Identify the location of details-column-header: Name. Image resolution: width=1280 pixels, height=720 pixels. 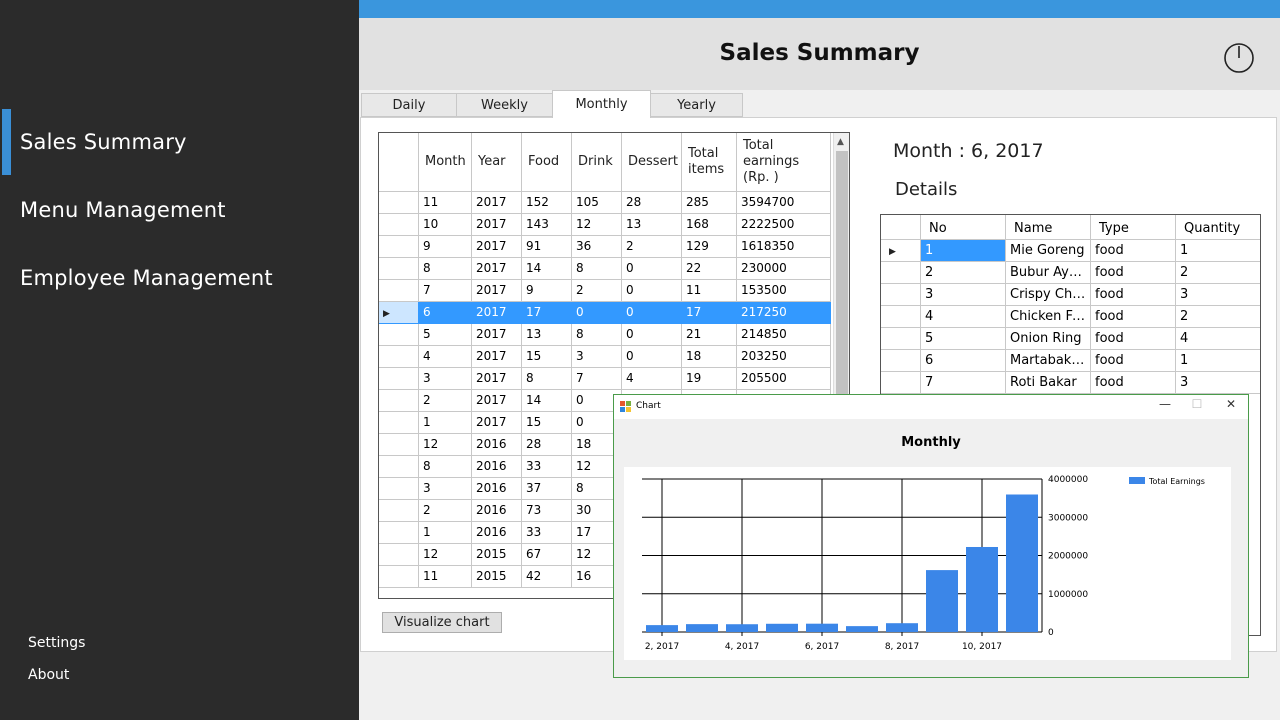
(1048, 227).